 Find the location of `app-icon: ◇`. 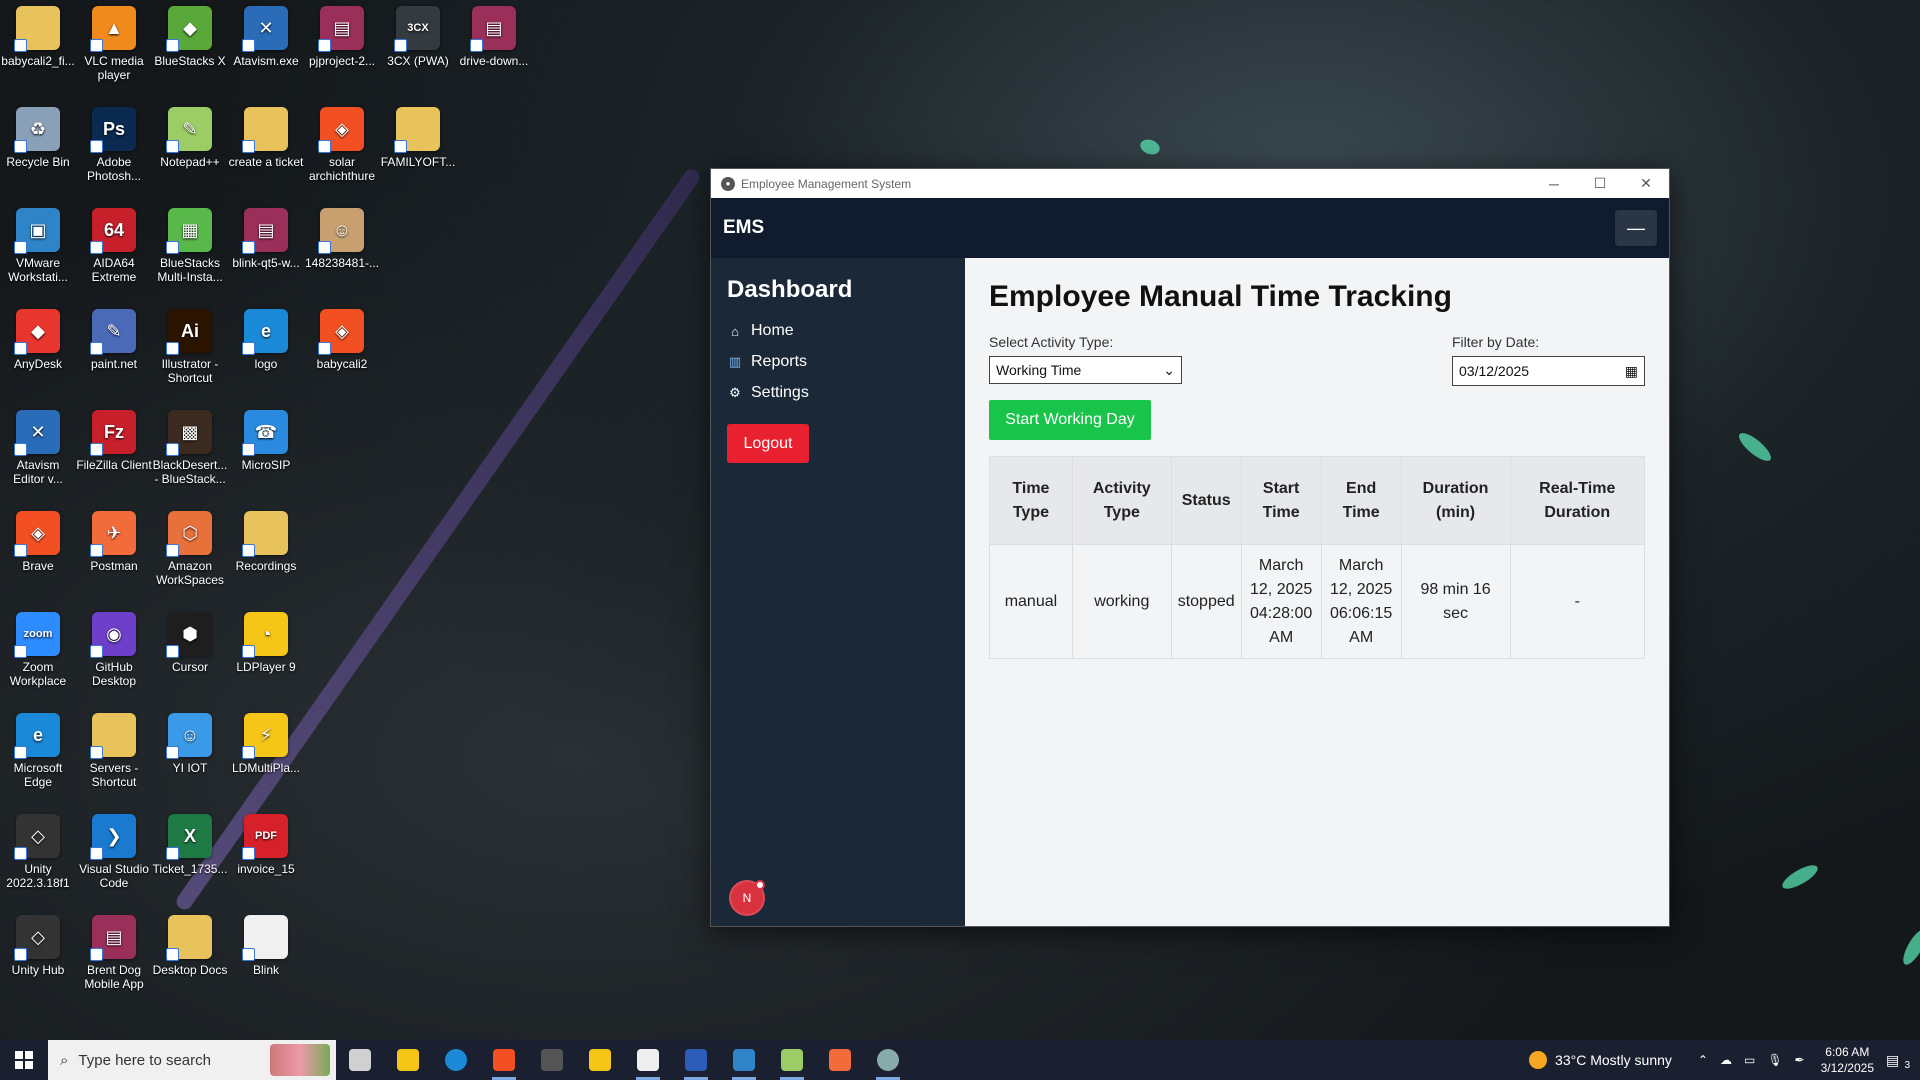

app-icon: ◇ is located at coordinates (37, 938).